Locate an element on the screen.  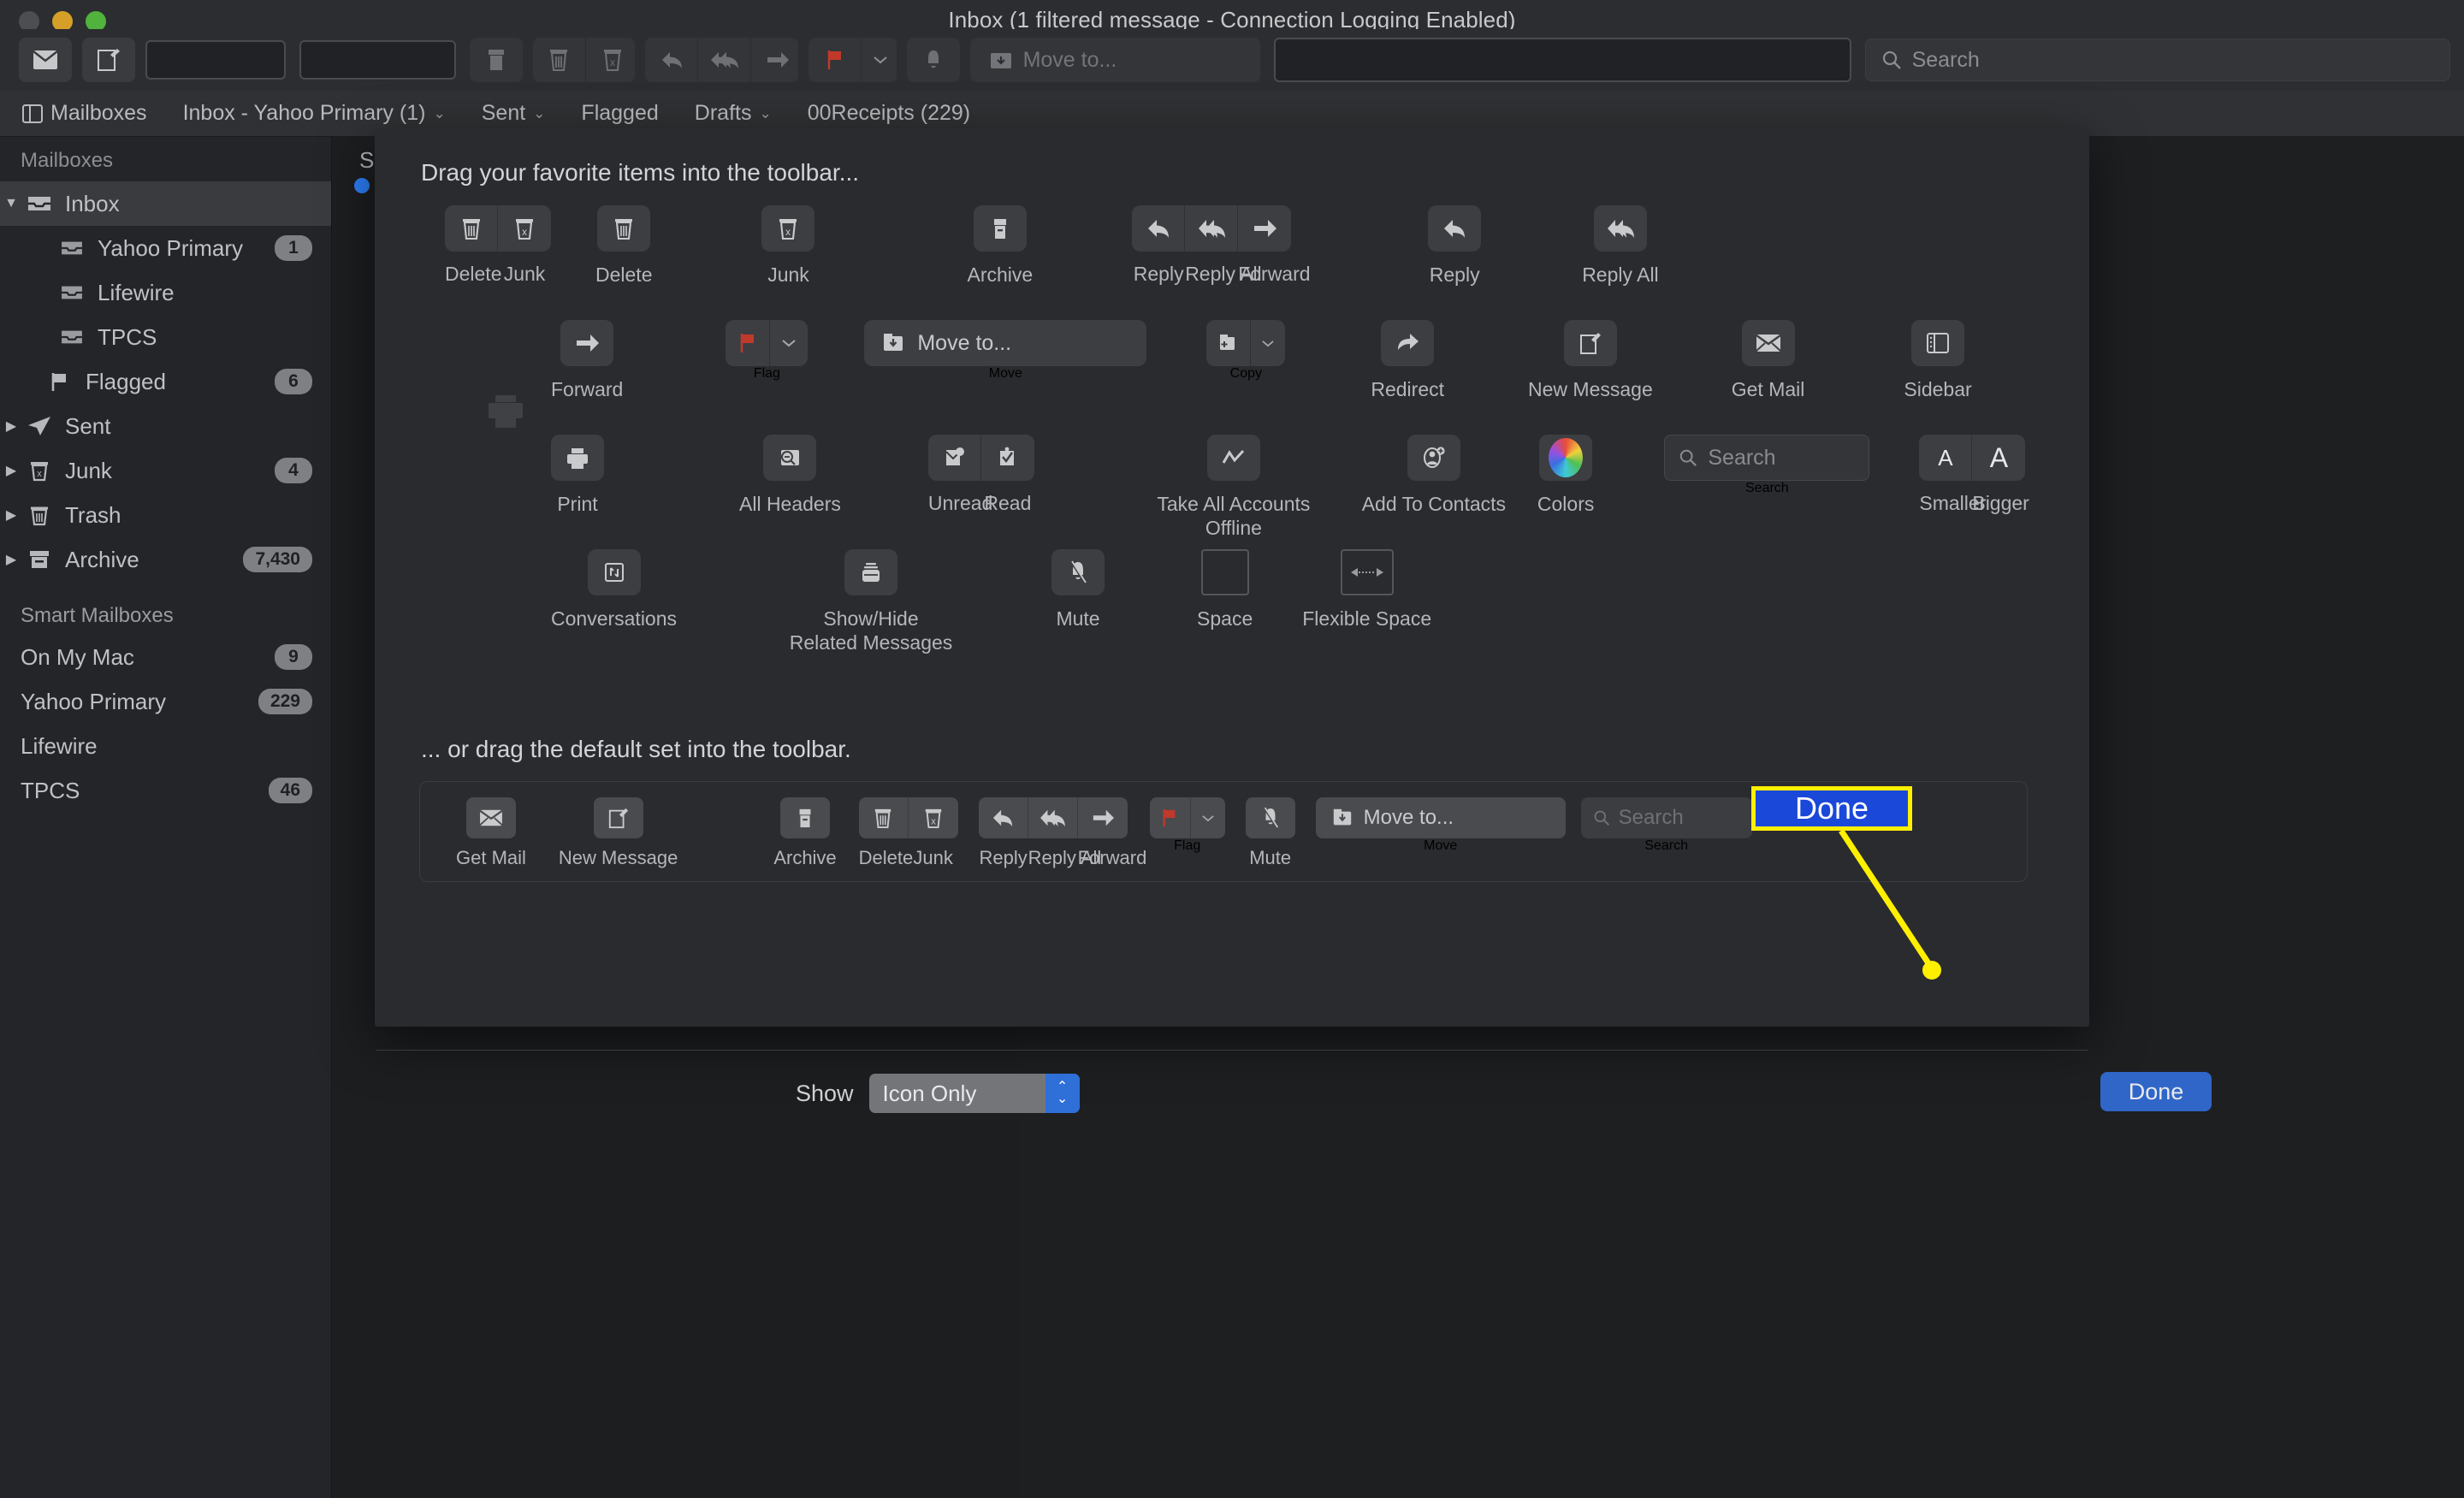
reply-forward-group is located at coordinates (722, 60).